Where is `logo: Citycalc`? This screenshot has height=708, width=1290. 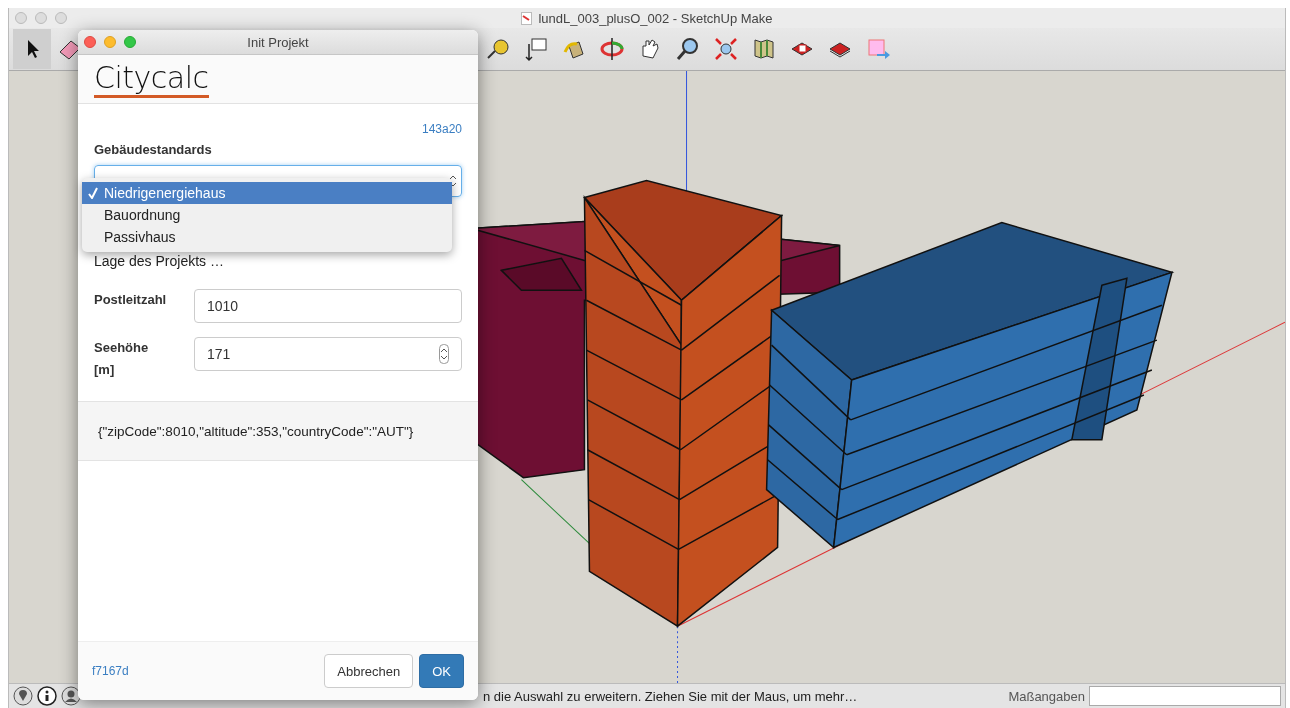 logo: Citycalc is located at coordinates (151, 79).